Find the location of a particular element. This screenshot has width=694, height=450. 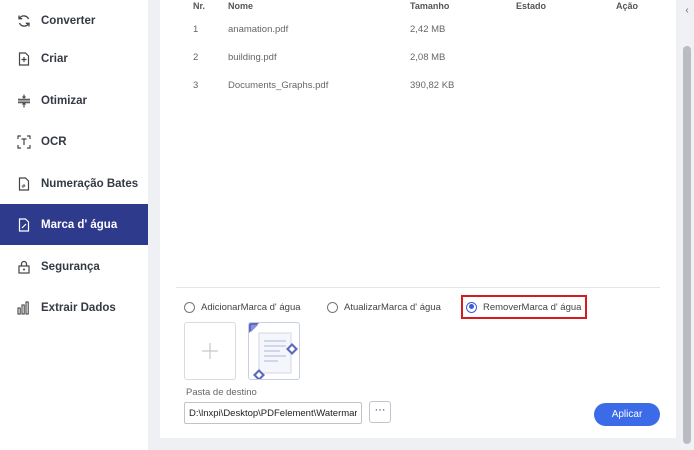

column-header-tamanho: Tamanho is located at coordinates (430, 6).